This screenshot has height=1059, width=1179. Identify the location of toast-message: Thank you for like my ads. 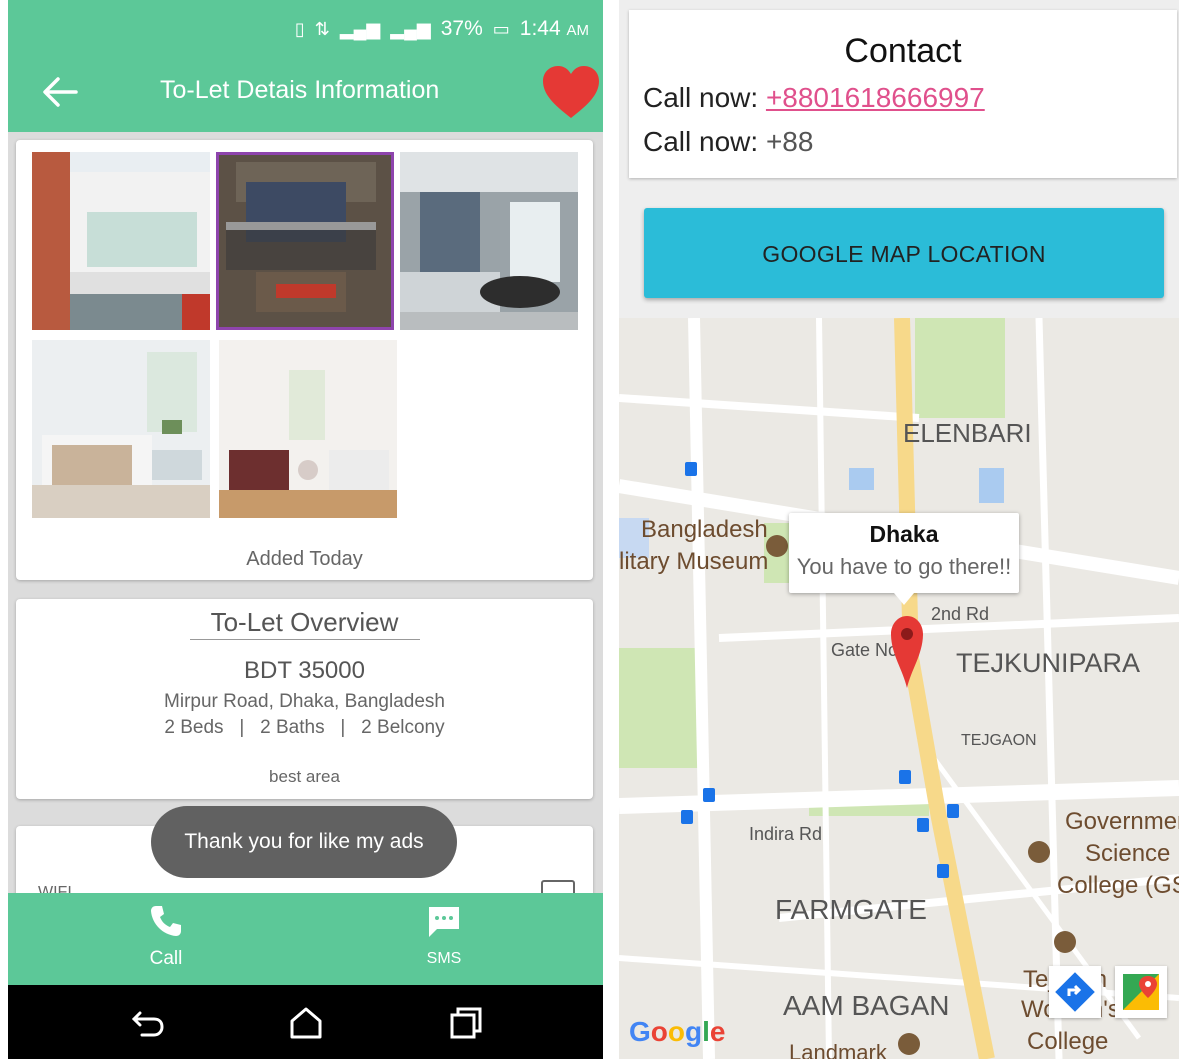
(304, 842).